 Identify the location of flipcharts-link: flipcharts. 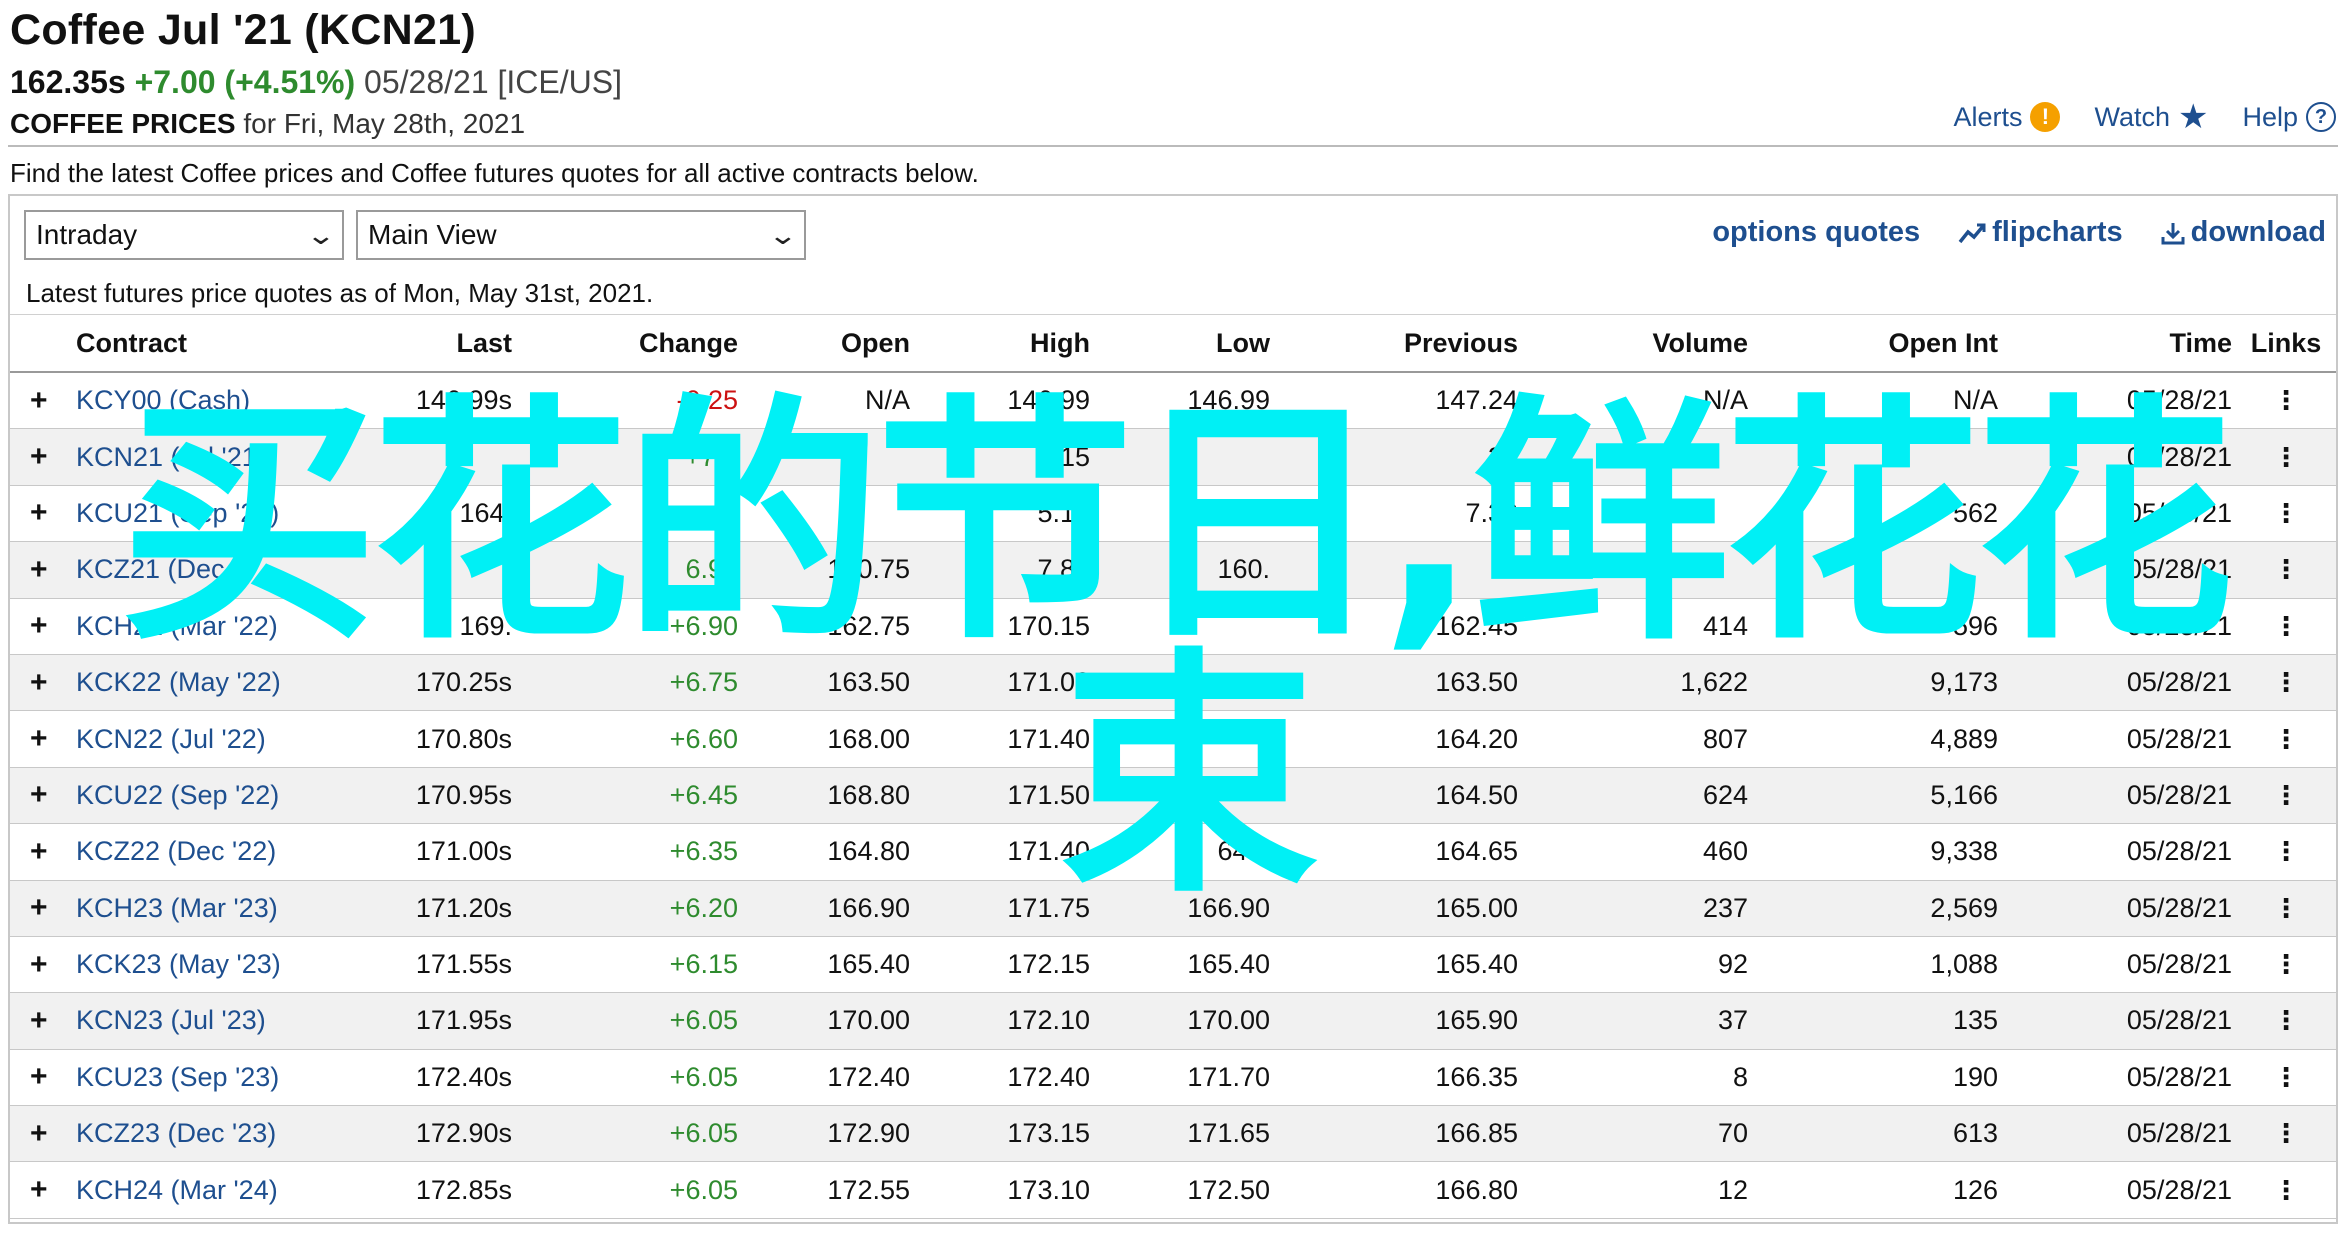
(2040, 232).